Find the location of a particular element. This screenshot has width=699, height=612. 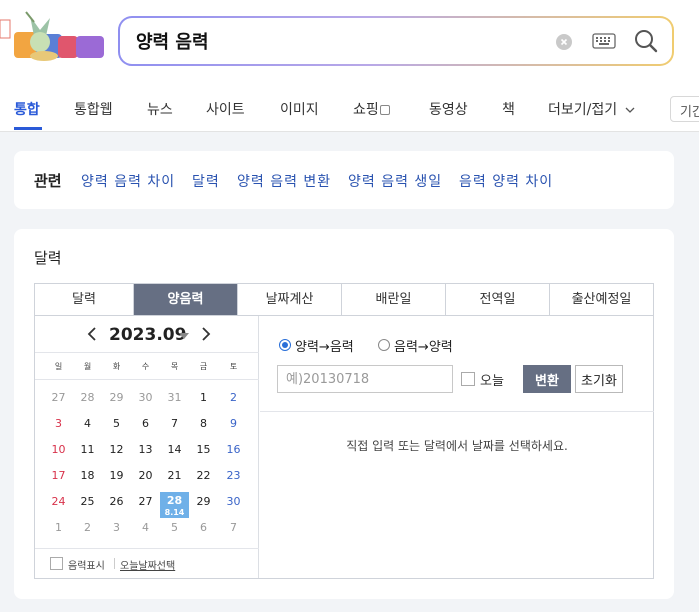

related-link: 달력 is located at coordinates (206, 181).